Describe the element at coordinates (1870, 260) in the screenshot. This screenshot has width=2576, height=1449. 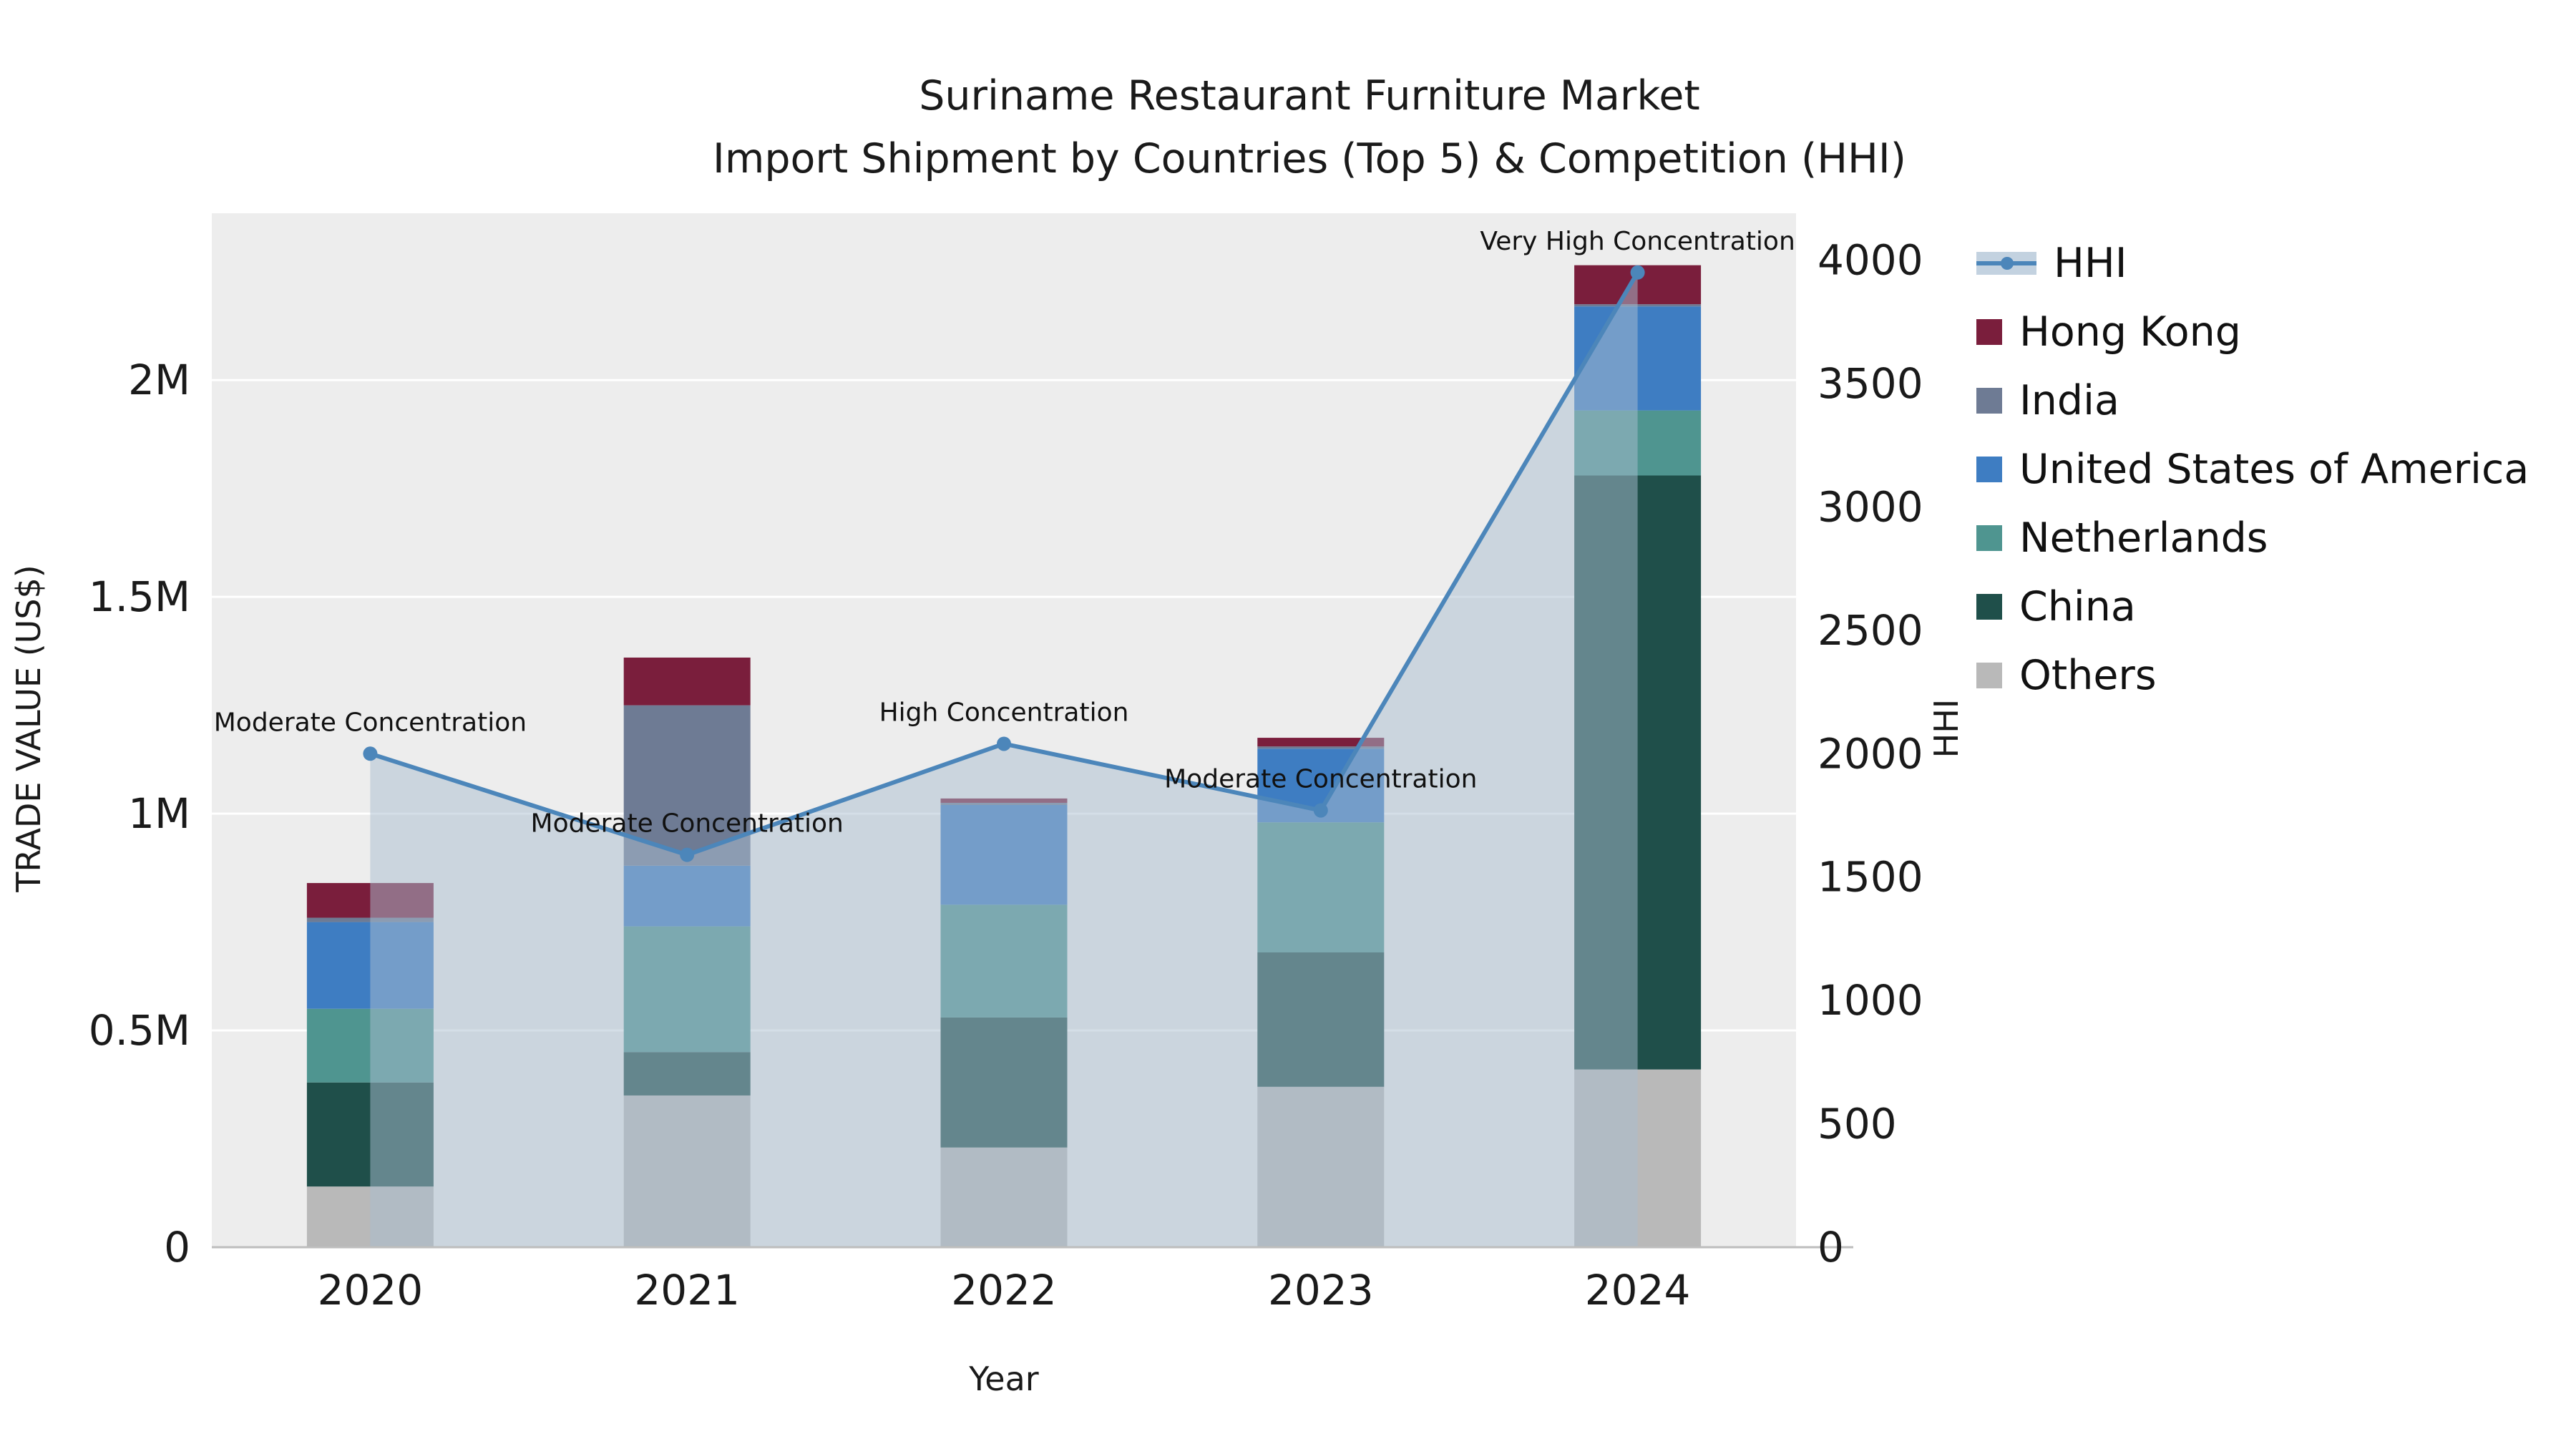
I see `y-right-tick-4000: 4000` at that location.